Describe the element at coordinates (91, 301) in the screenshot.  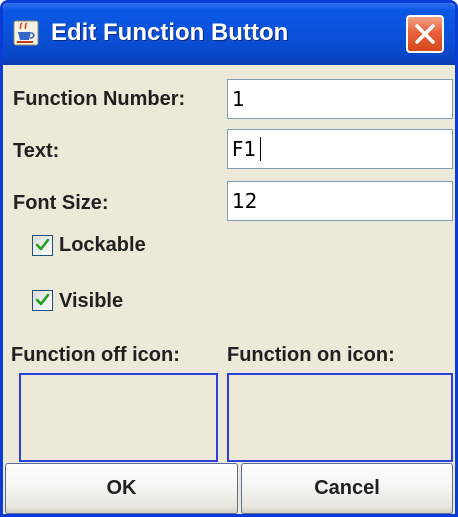
I see `visible-label: Visible` at that location.